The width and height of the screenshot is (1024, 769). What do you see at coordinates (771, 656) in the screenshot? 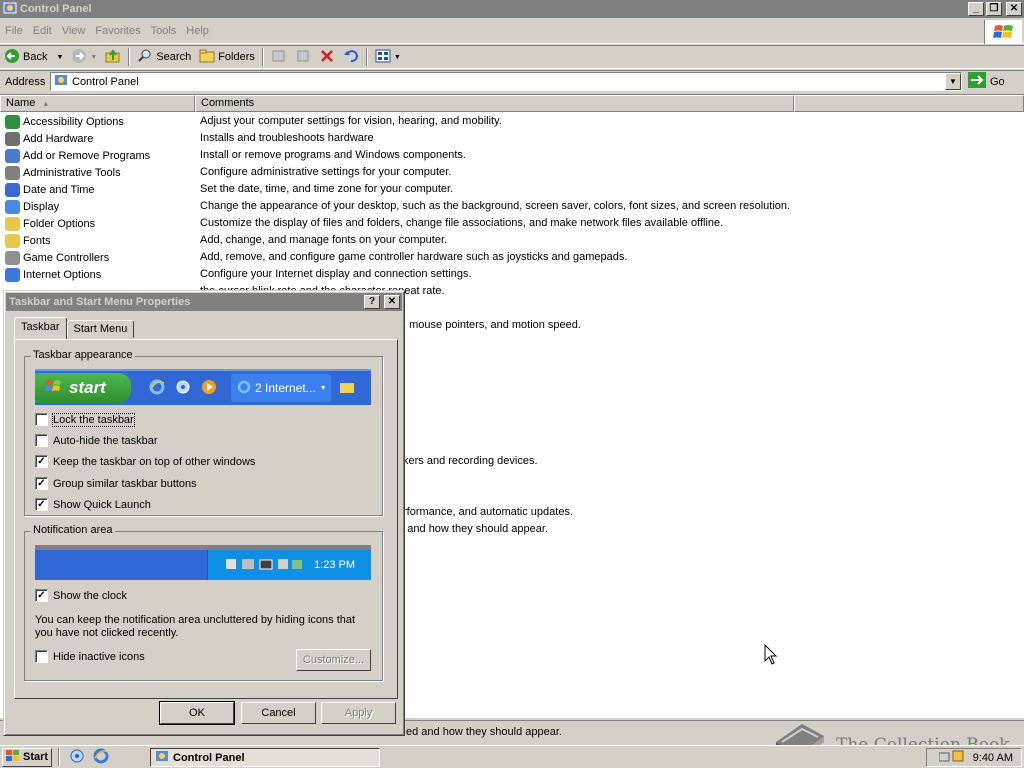
I see `mouse-cursor-icon` at bounding box center [771, 656].